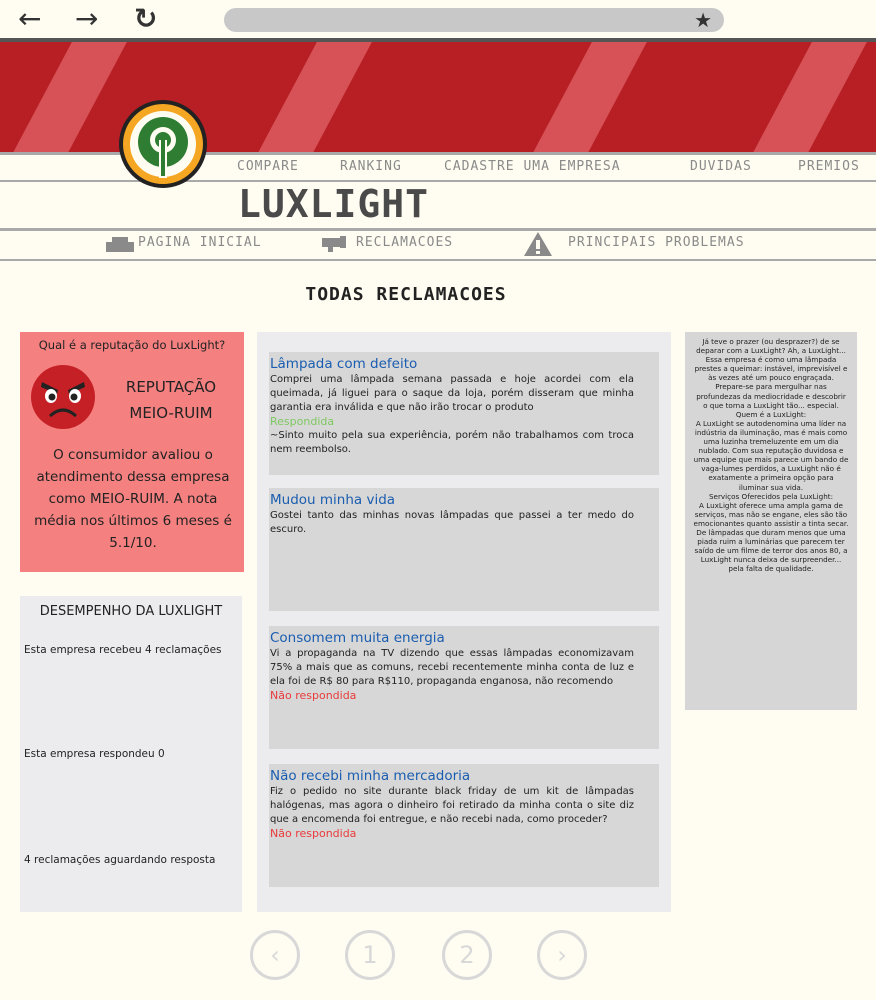  Describe the element at coordinates (703, 20) in the screenshot. I see `bookmark-star-icon: ★` at that location.